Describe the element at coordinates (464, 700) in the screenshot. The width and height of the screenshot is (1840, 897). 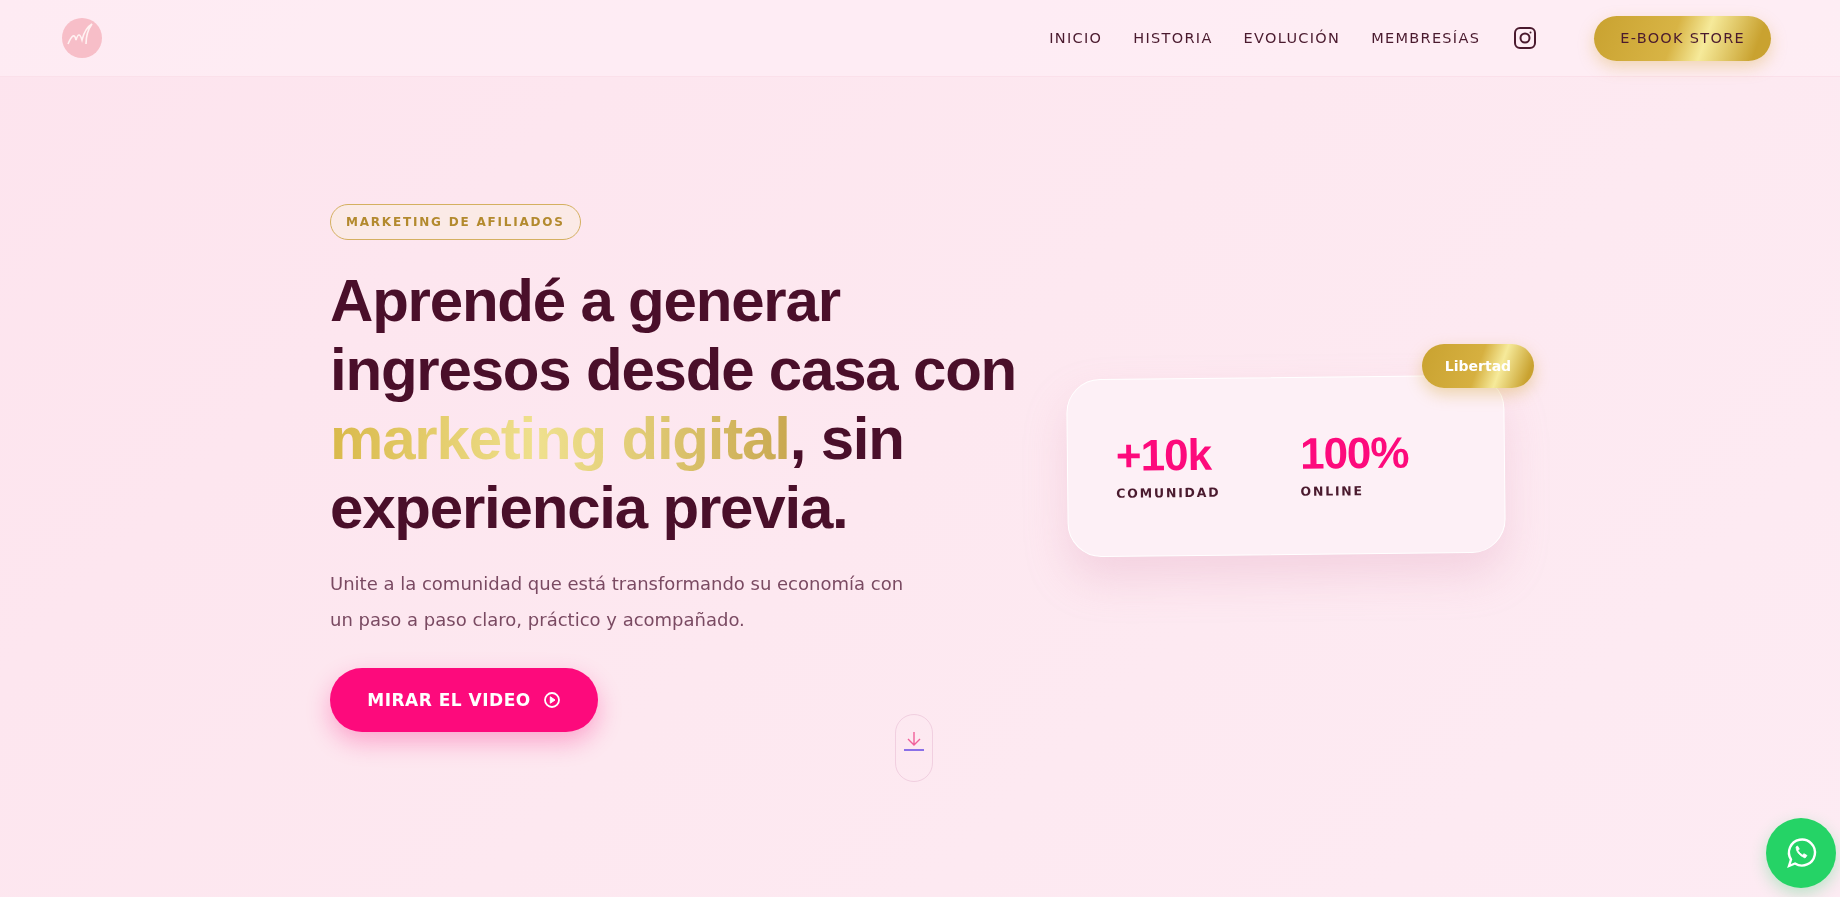
I see `watch-video-button: MIRAR EL VIDEO` at that location.